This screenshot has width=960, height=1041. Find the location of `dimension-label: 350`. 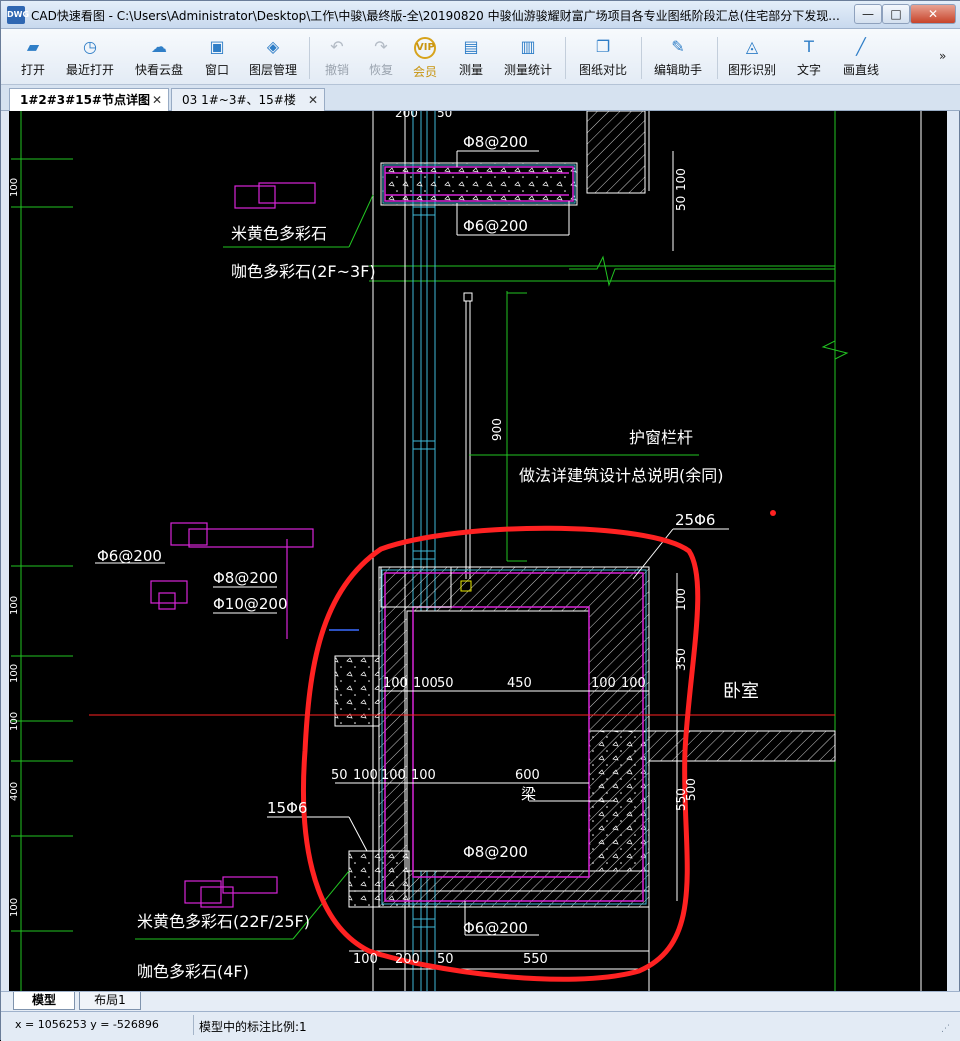

dimension-label: 350 is located at coordinates (681, 659).